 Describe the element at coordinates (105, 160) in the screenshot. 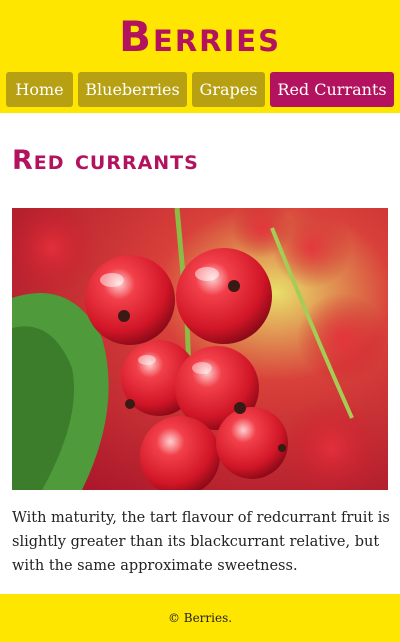

I see `page-heading: Red currants` at that location.